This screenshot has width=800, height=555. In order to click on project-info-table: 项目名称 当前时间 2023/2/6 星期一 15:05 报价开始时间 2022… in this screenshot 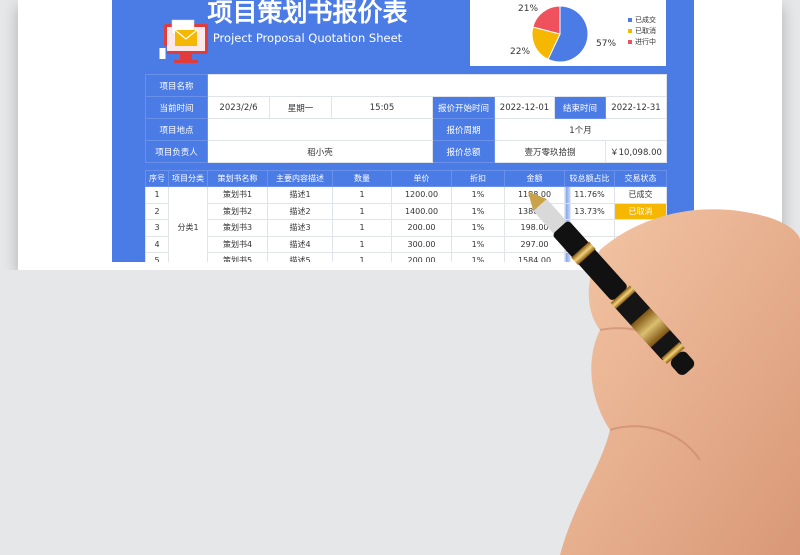, I will do `click(406, 118)`.